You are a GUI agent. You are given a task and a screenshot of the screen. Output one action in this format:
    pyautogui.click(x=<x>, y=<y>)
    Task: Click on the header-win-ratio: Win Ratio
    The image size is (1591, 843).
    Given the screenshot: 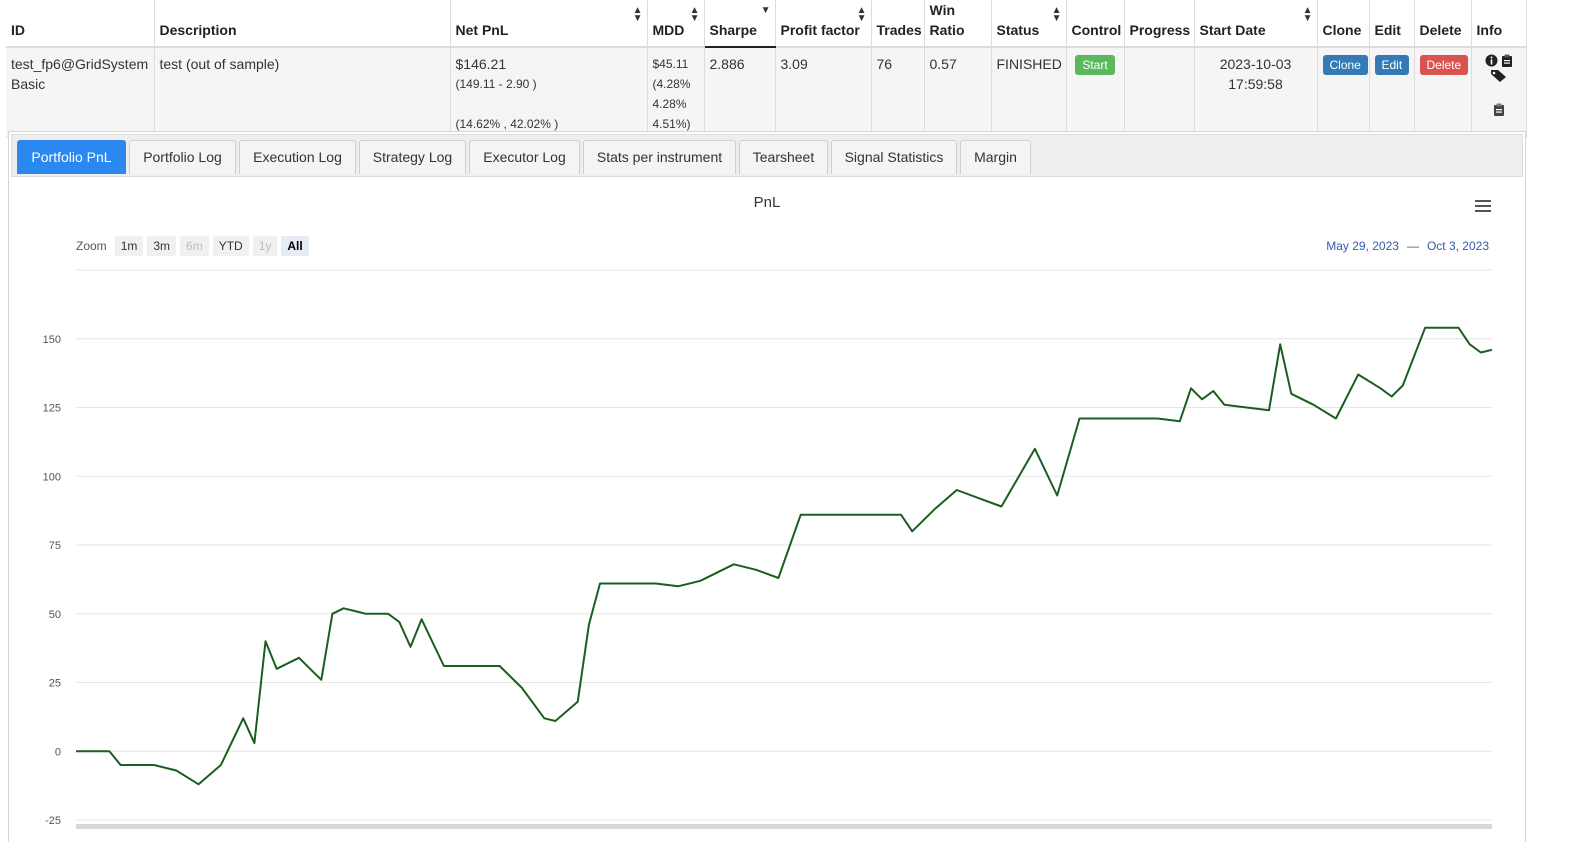 What is the action you would take?
    pyautogui.click(x=958, y=24)
    